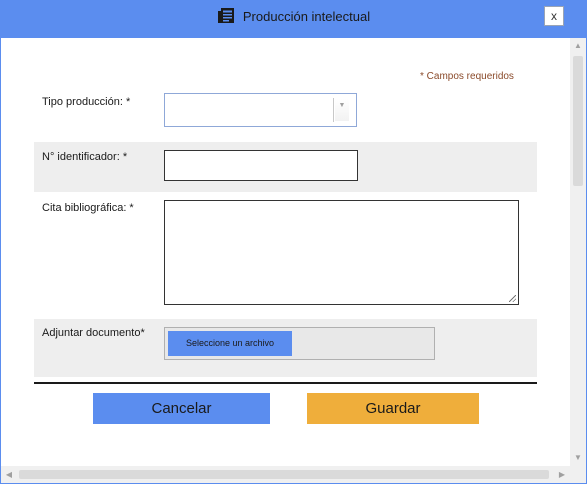 This screenshot has height=484, width=587. I want to click on resize-grip-icon, so click(512, 298).